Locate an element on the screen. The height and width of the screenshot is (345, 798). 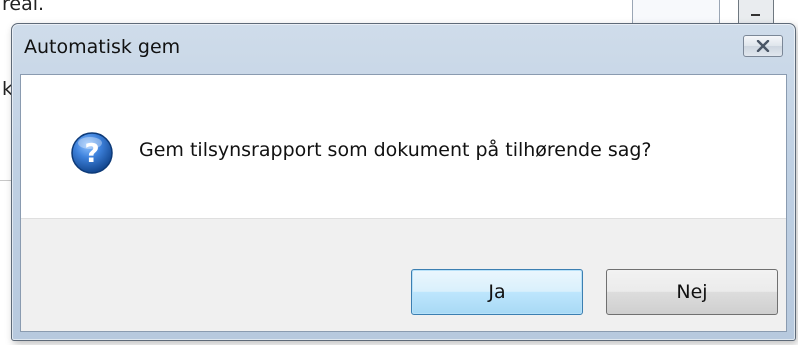
no-button: Nej is located at coordinates (692, 292).